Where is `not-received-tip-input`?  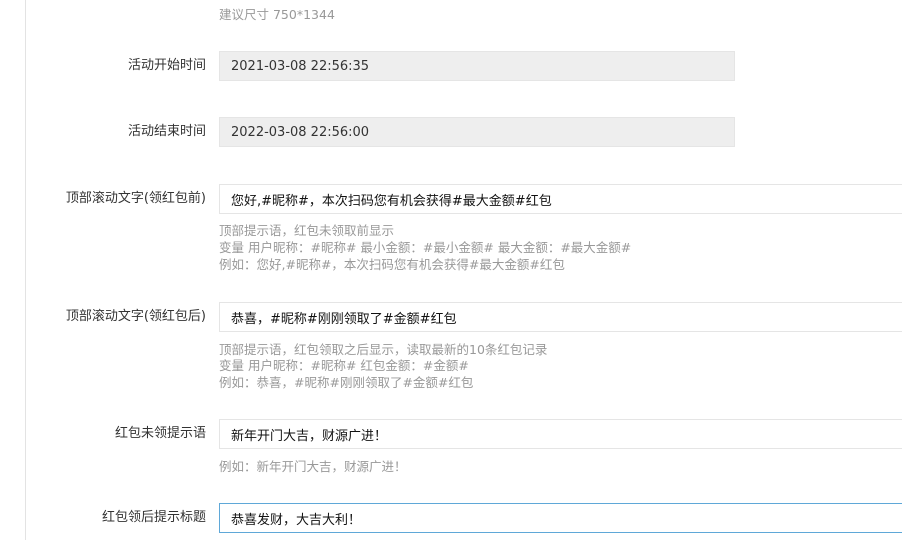
not-received-tip-input is located at coordinates (560, 434).